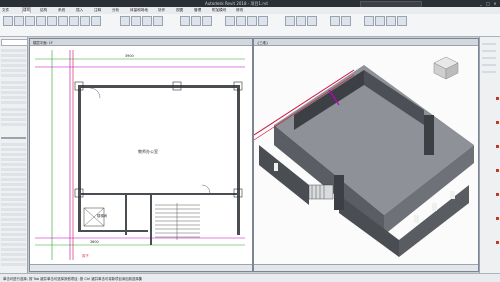 This screenshot has height=282, width=500. Describe the element at coordinates (139, 10) in the screenshot. I see `menu-massing: 体量和场地` at that location.